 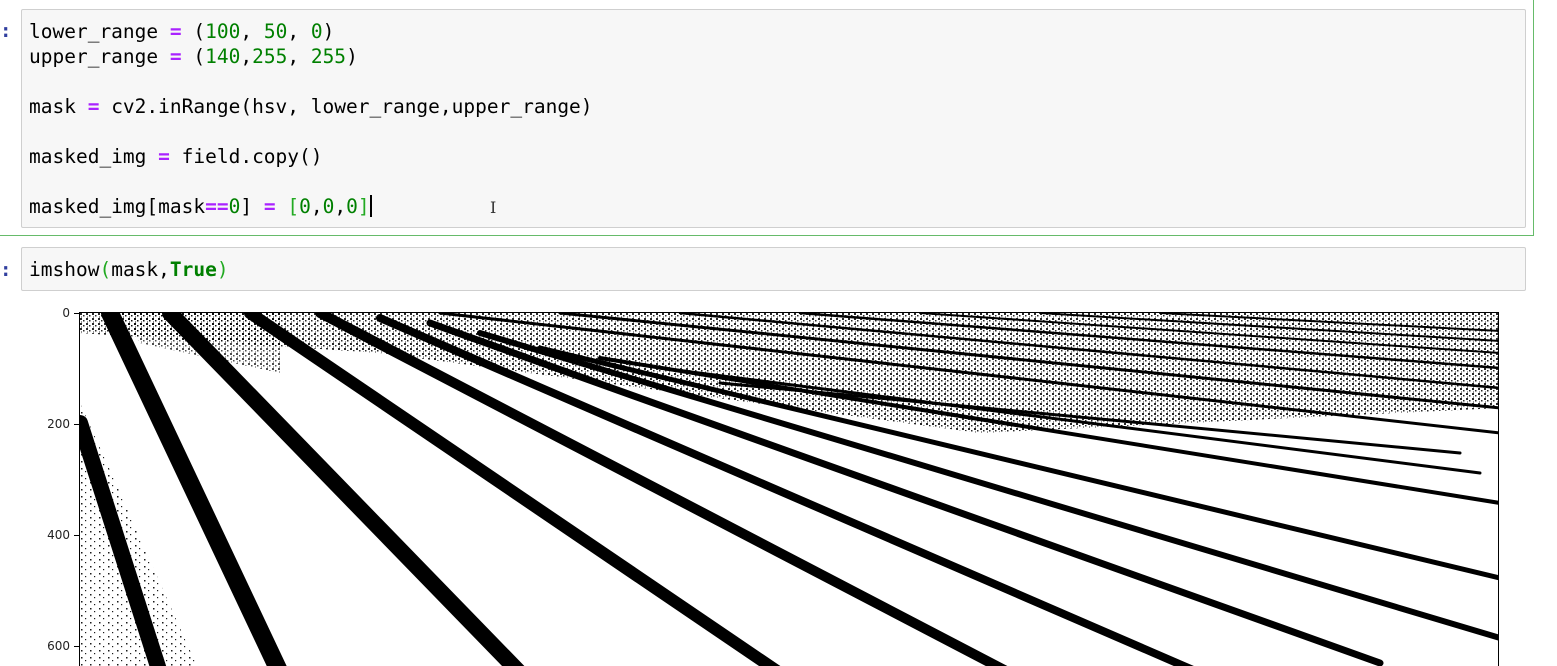 I want to click on code-line-8: masked_img[mask==0] = [0,0,0], so click(x=200, y=206).